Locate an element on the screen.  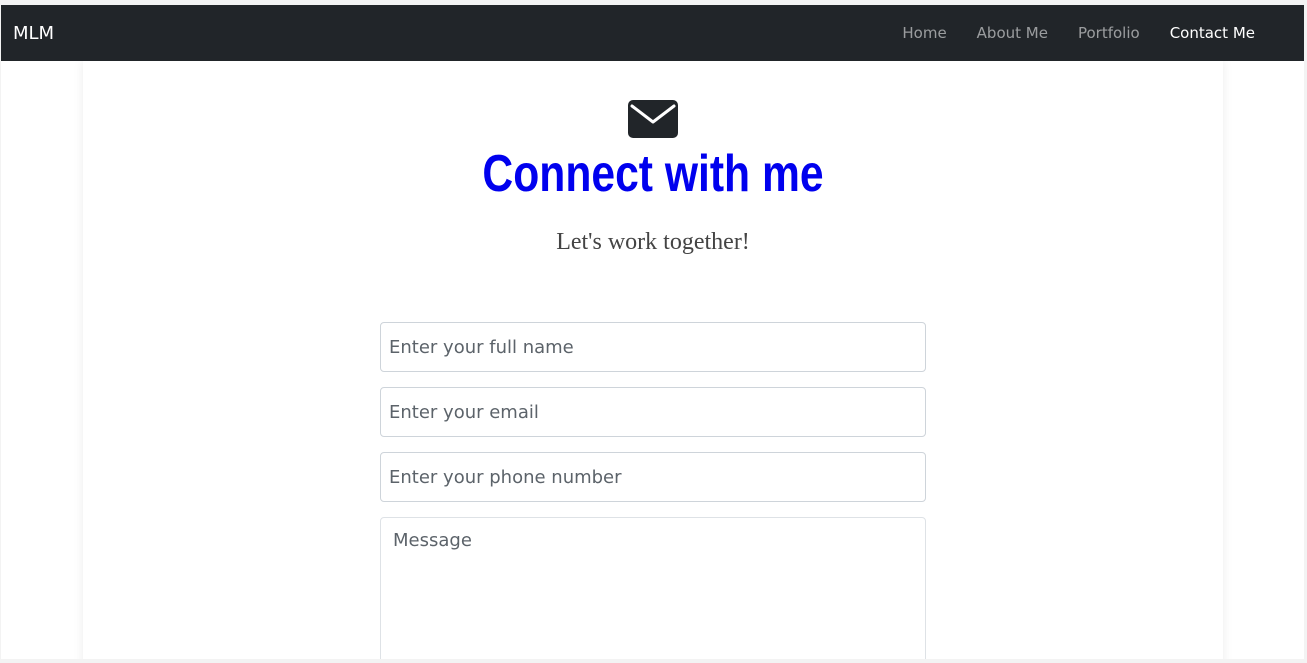
nav-links: Home About Me Portfolio Contact Me is located at coordinates (1078, 33).